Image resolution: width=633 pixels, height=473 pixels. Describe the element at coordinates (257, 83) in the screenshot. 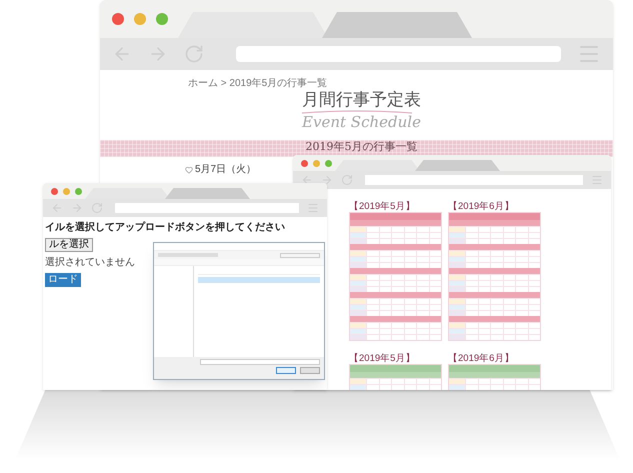

I see `breadcrumb: ホーム > 2019年5月の行事一覧` at that location.